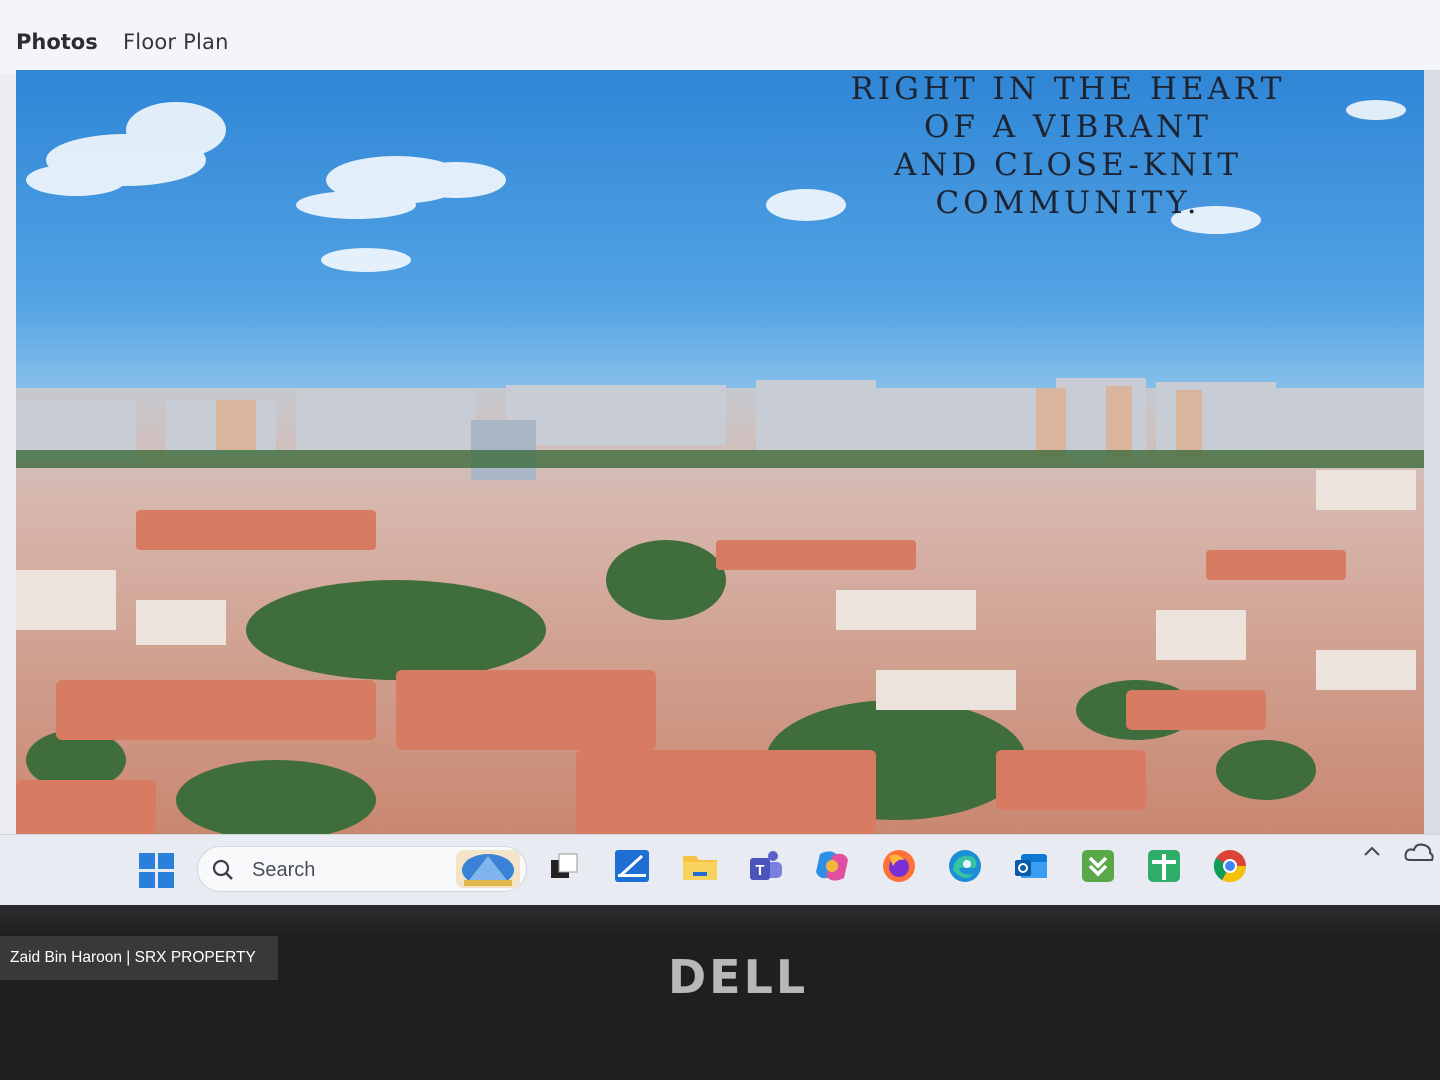 The height and width of the screenshot is (1080, 1440). Describe the element at coordinates (284, 870) in the screenshot. I see `search-label: Search` at that location.